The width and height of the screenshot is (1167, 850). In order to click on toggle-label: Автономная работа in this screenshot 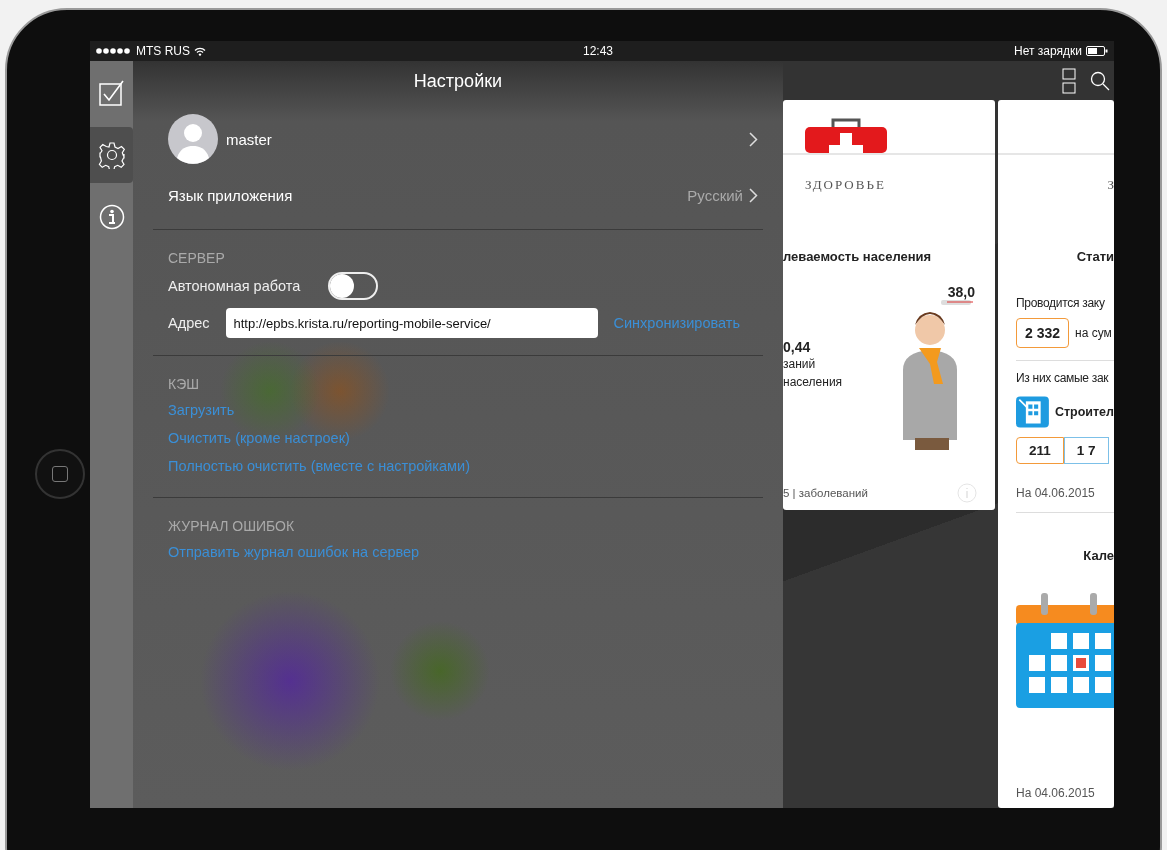, I will do `click(234, 286)`.